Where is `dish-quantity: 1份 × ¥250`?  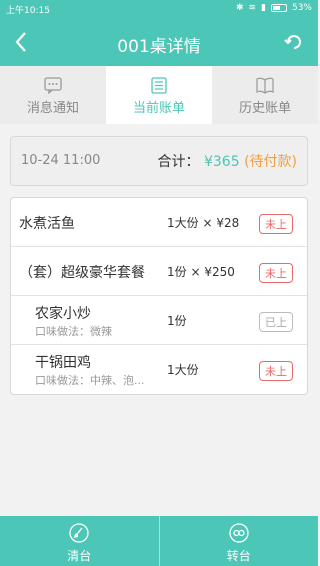 dish-quantity: 1份 × ¥250 is located at coordinates (201, 272).